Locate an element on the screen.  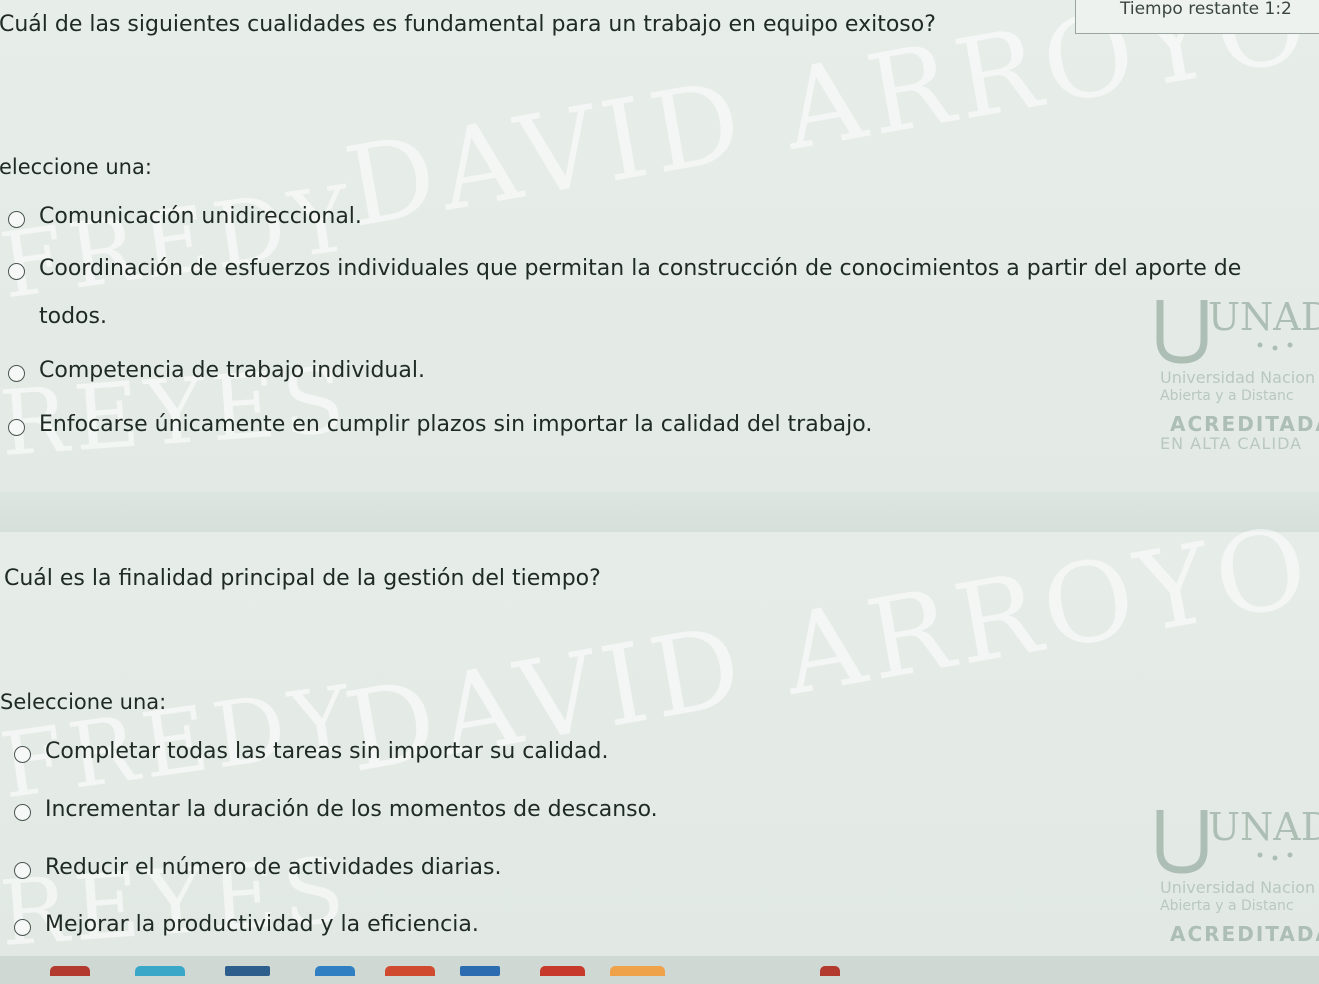
time-remaining-label: Tiempo restante 1:2 is located at coordinates (1206, 9).